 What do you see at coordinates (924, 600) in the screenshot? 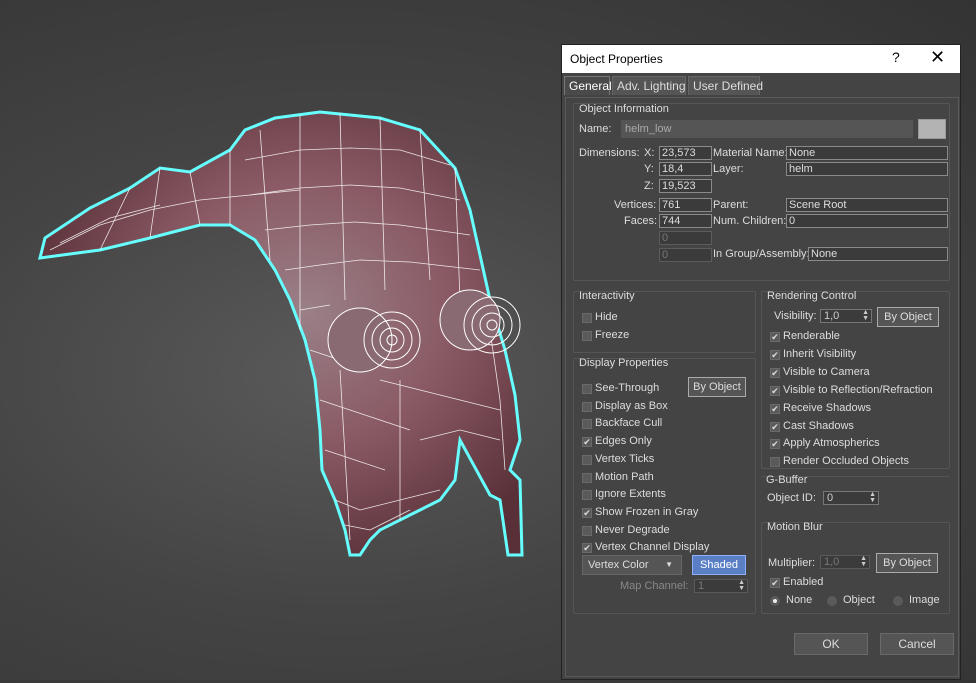
I see `image-label: Image` at bounding box center [924, 600].